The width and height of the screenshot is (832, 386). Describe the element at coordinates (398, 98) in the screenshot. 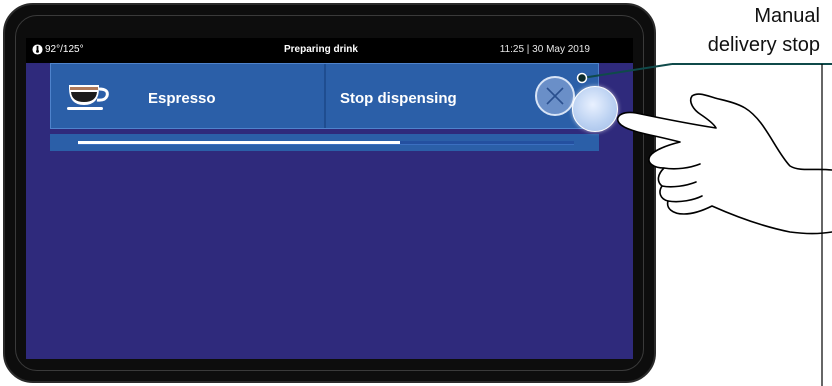

I see `stop-dispensing-label: Stop dispensing` at that location.